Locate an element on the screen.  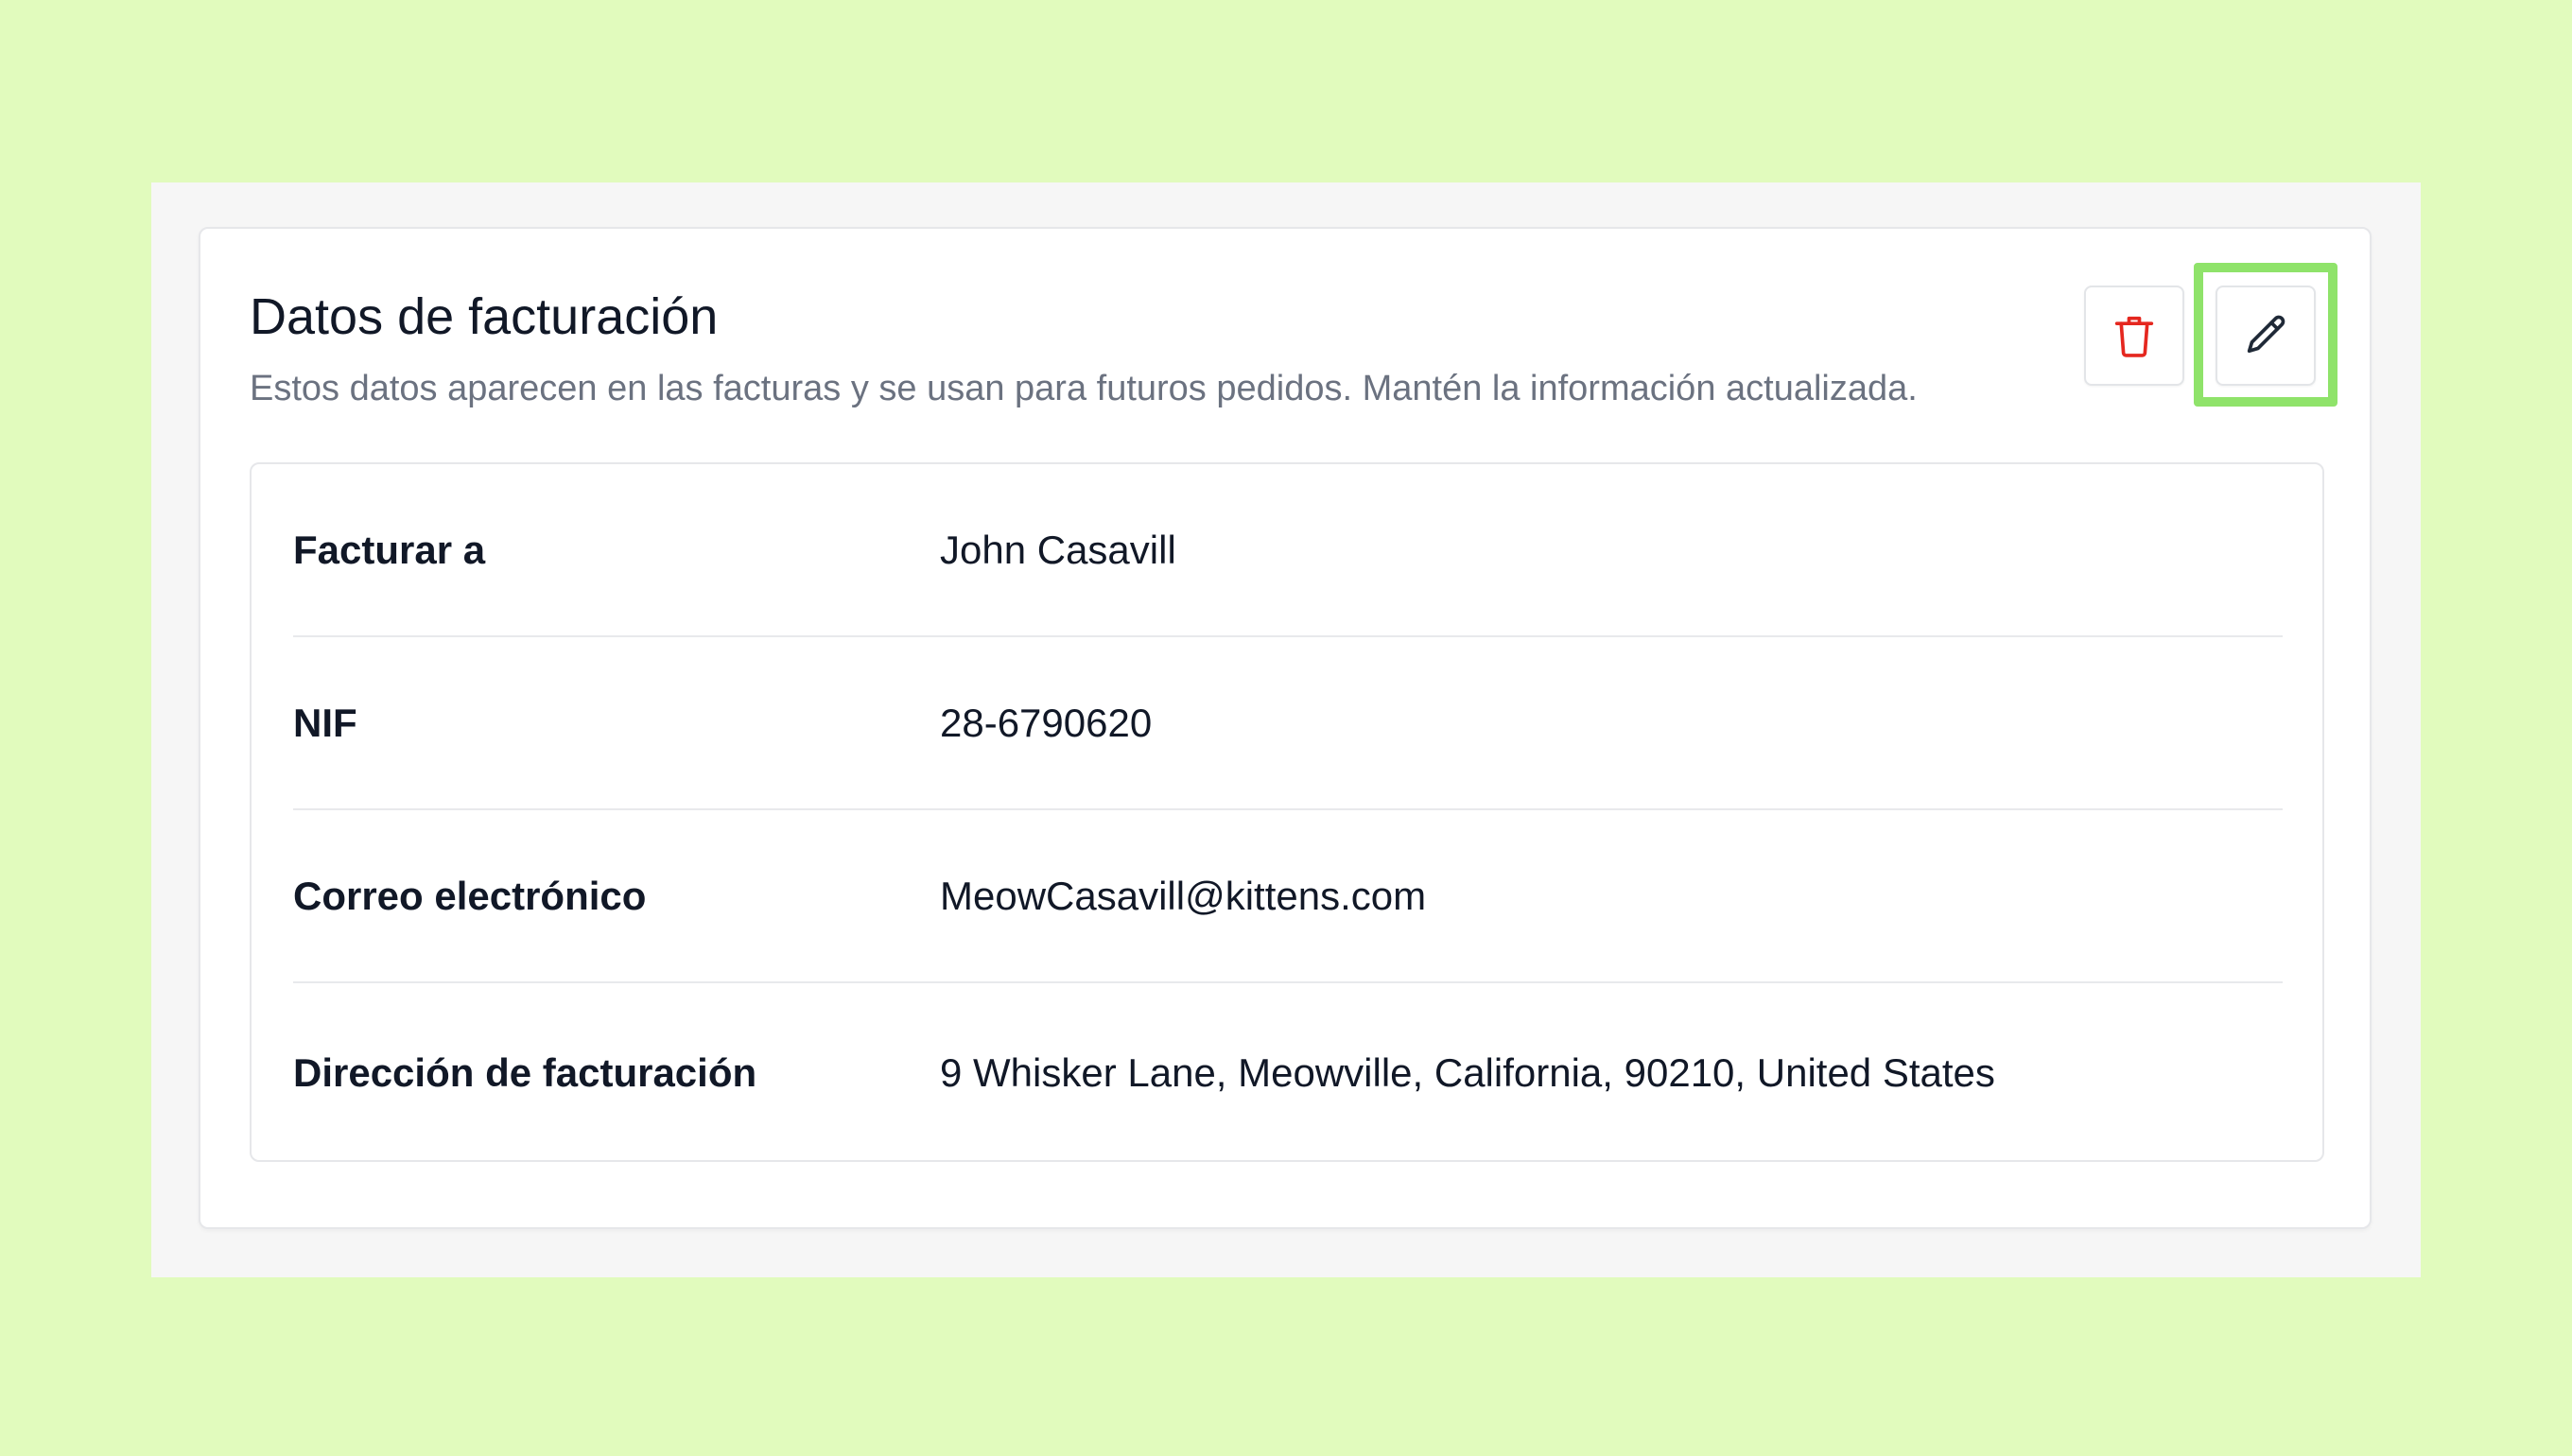
detail-label: NIF is located at coordinates (325, 722).